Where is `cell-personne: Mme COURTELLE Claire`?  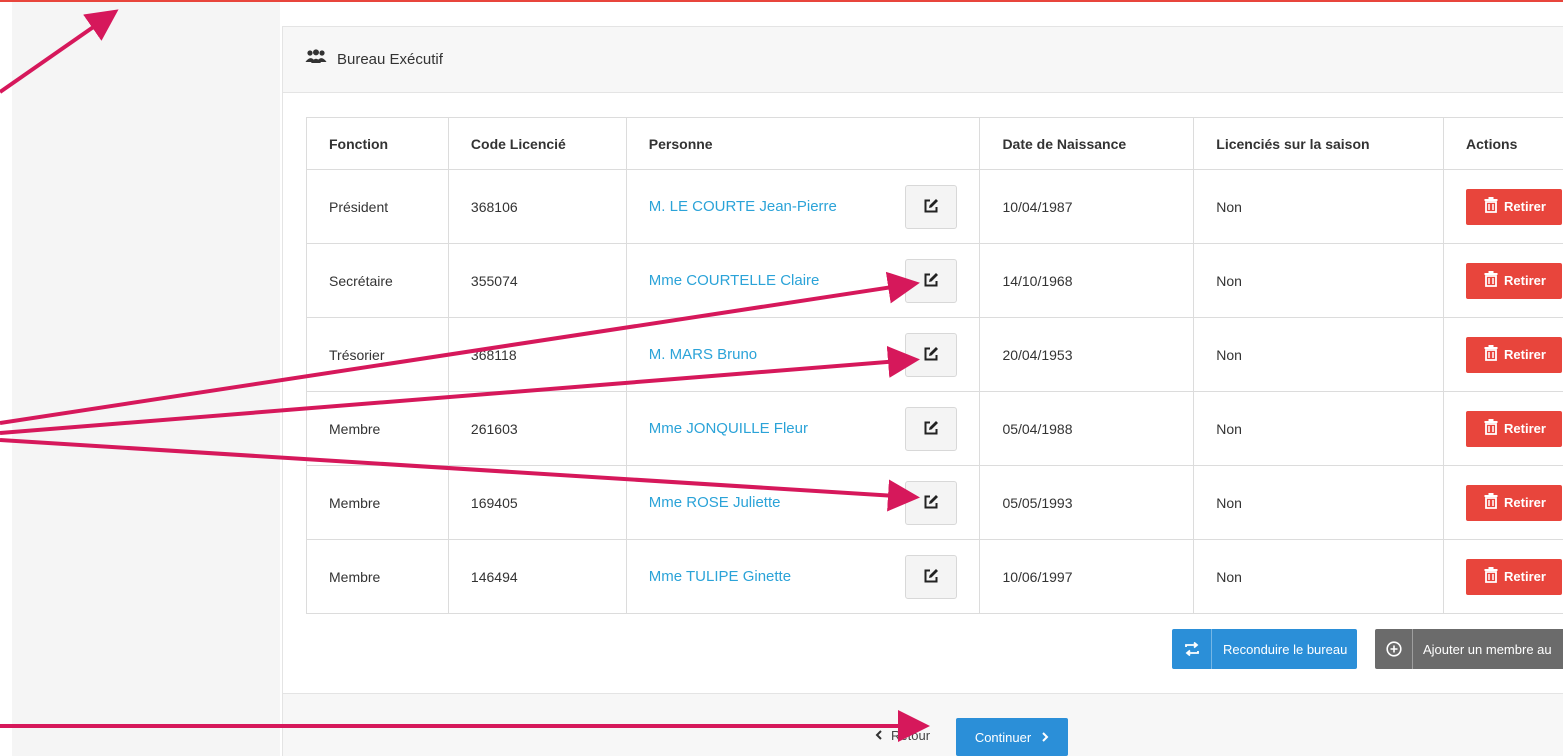 cell-personne: Mme COURTELLE Claire is located at coordinates (803, 280).